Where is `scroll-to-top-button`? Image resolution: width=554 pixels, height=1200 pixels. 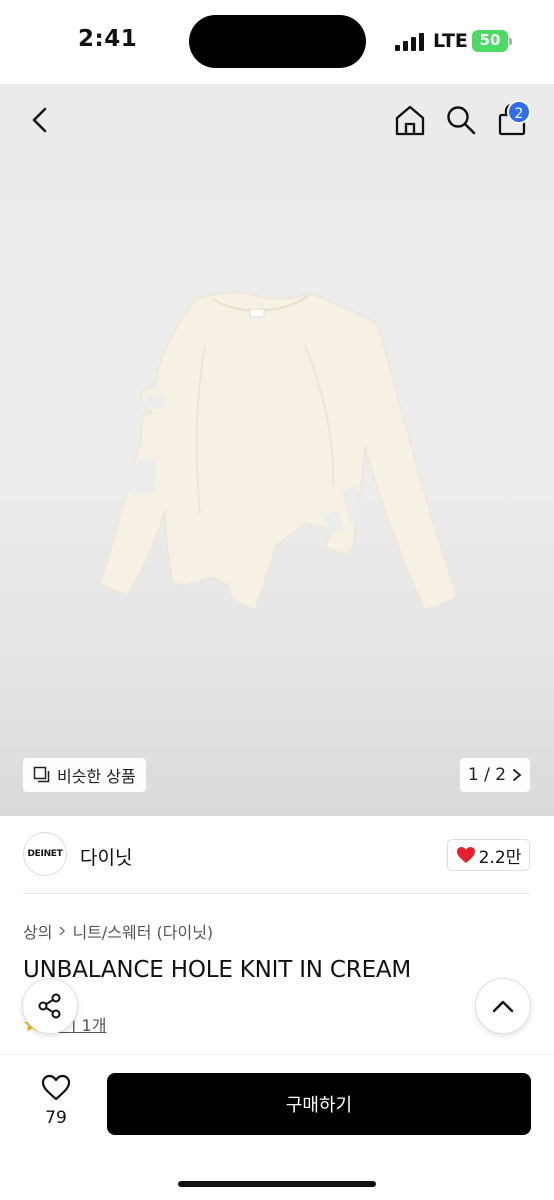 scroll-to-top-button is located at coordinates (503, 1006).